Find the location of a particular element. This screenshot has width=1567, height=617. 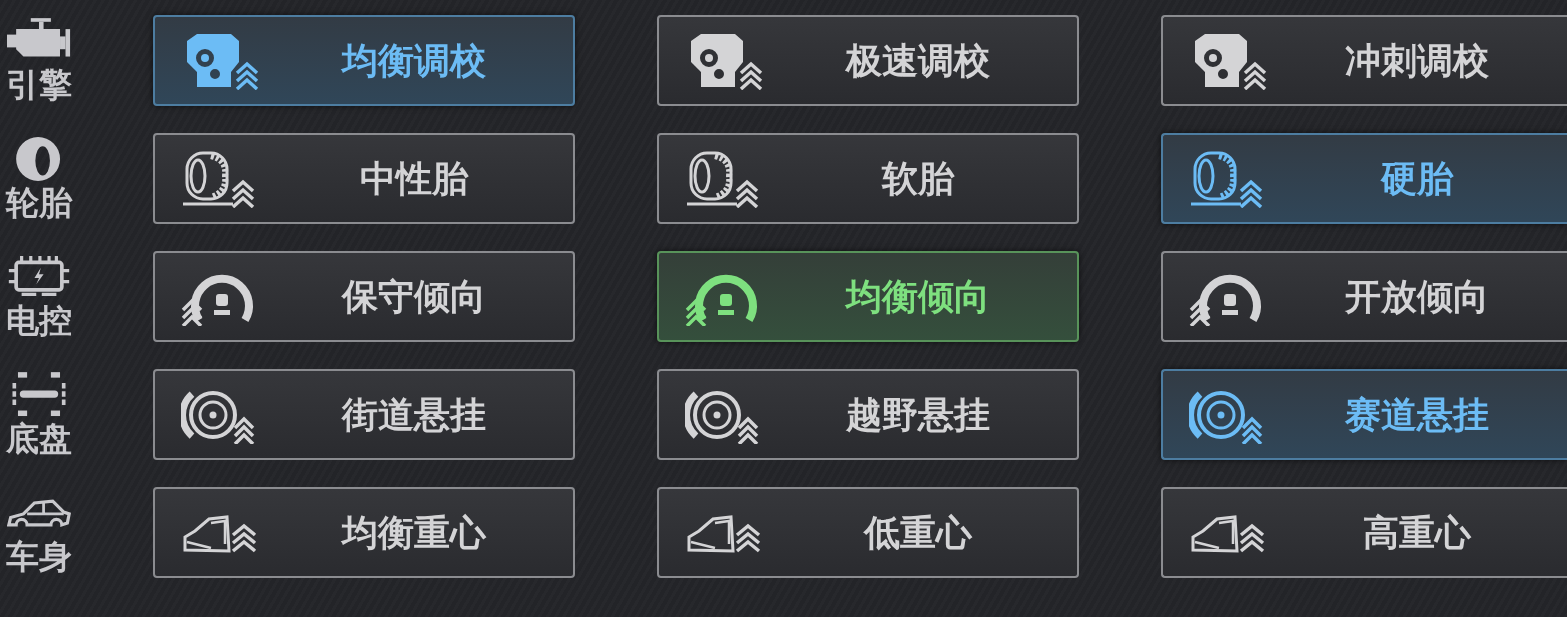

option-button: 均衡调校 is located at coordinates (364, 60).